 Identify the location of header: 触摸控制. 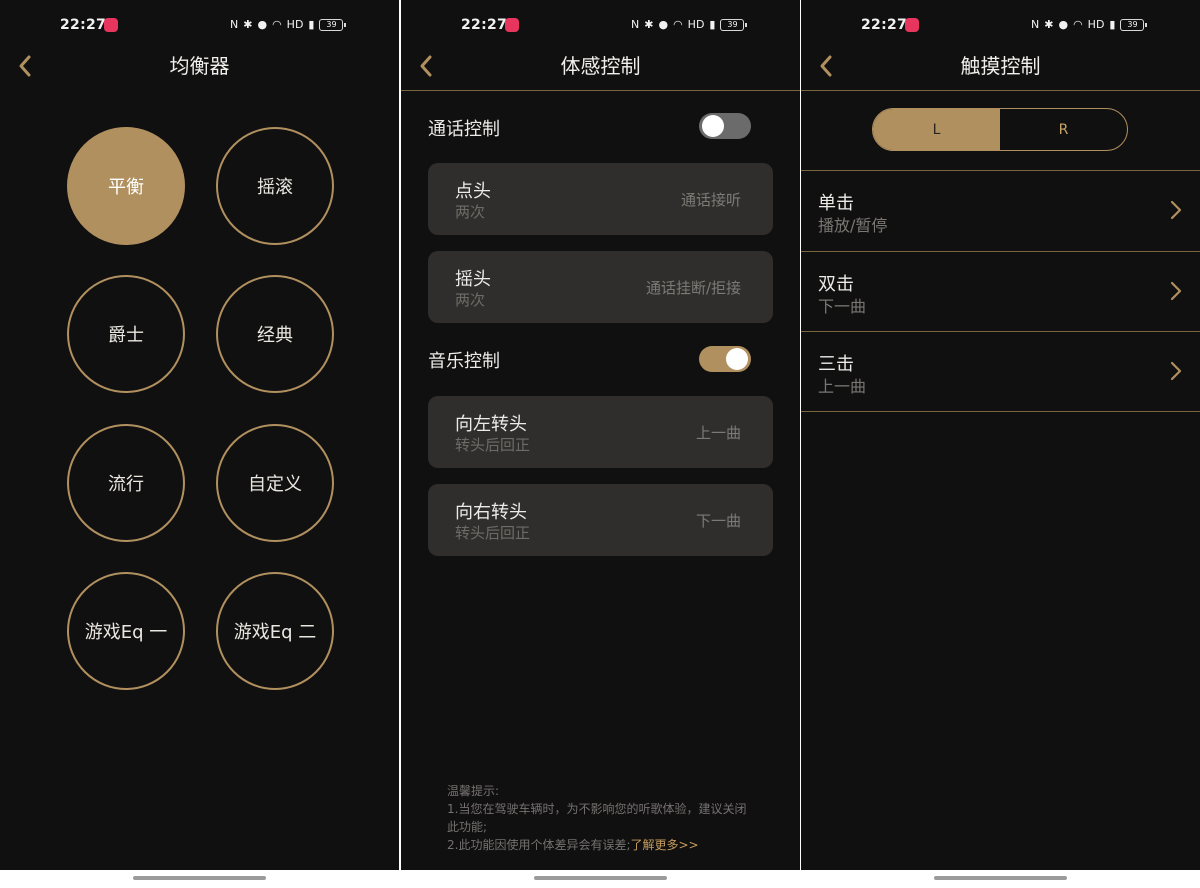
(1000, 68).